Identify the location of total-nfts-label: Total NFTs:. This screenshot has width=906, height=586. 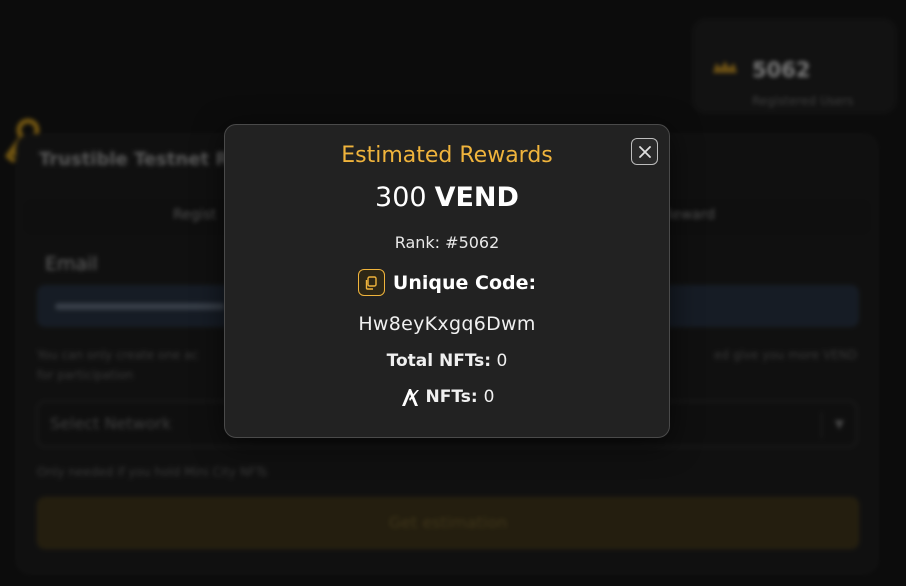
(439, 361).